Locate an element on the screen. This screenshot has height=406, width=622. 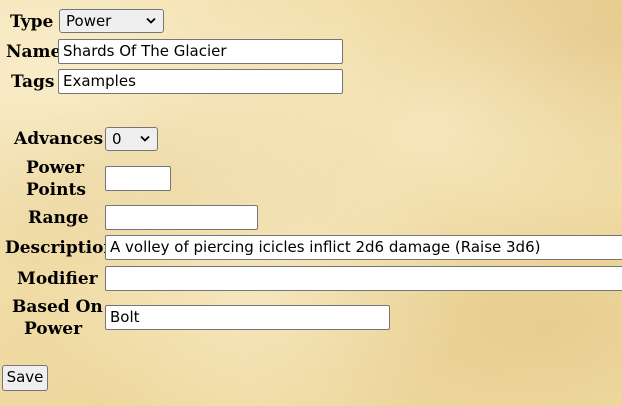
based-on-power-label-line1: Based On is located at coordinates (57, 307).